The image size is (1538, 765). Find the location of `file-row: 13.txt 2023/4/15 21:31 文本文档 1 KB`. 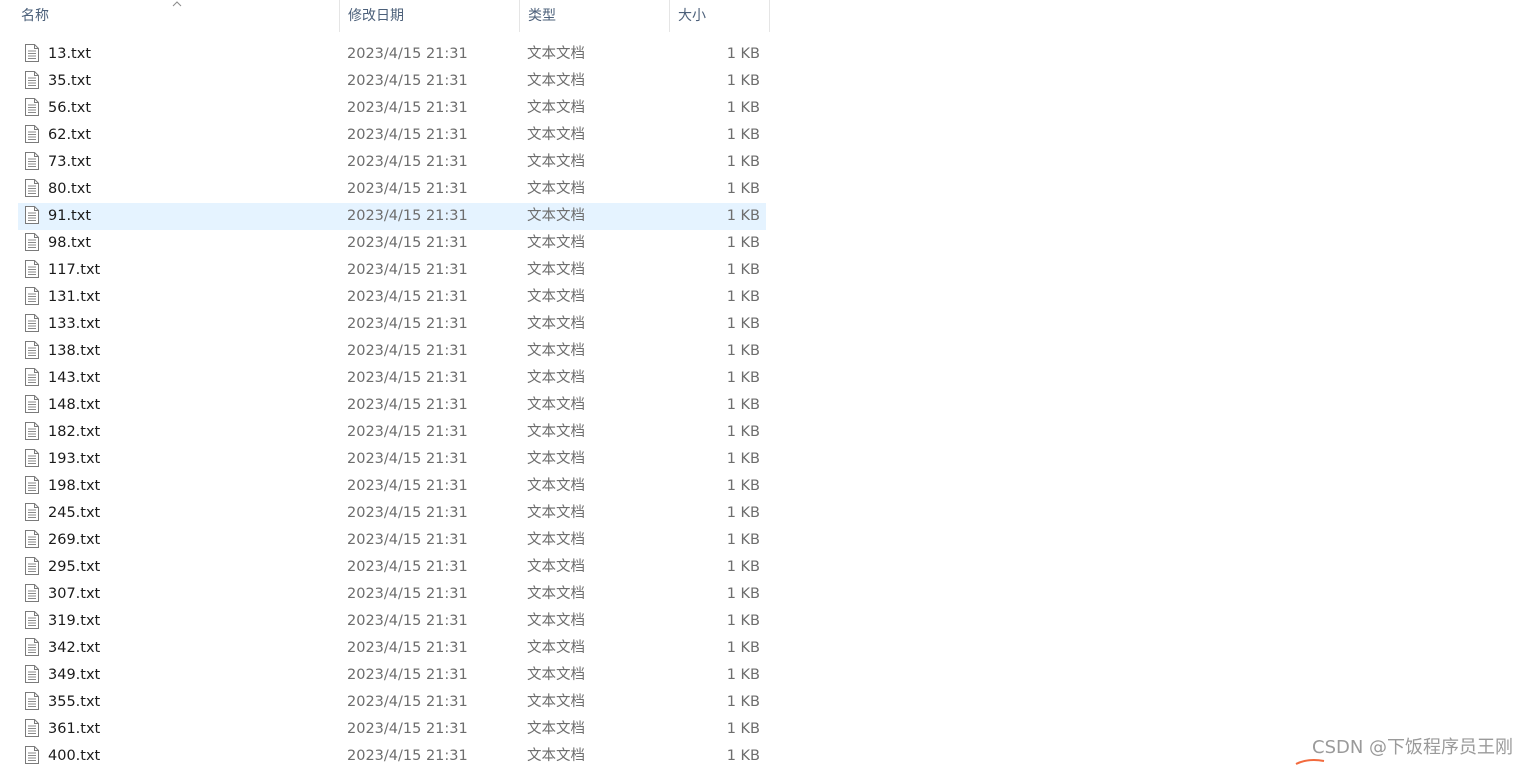

file-row: 13.txt 2023/4/15 21:31 文本文档 1 KB is located at coordinates (392, 54).